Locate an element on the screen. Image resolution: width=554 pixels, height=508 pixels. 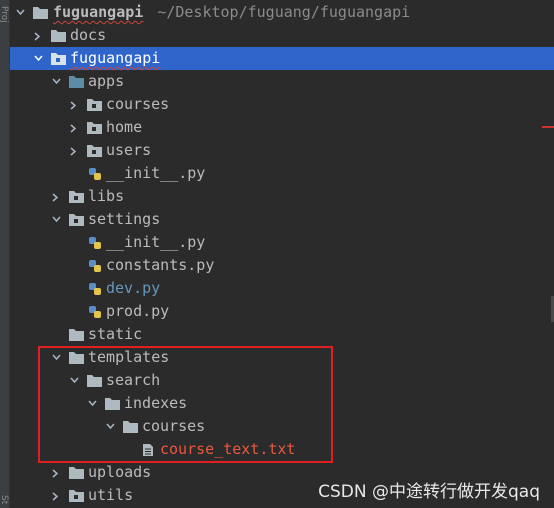
error-marker is located at coordinates (548, 127).